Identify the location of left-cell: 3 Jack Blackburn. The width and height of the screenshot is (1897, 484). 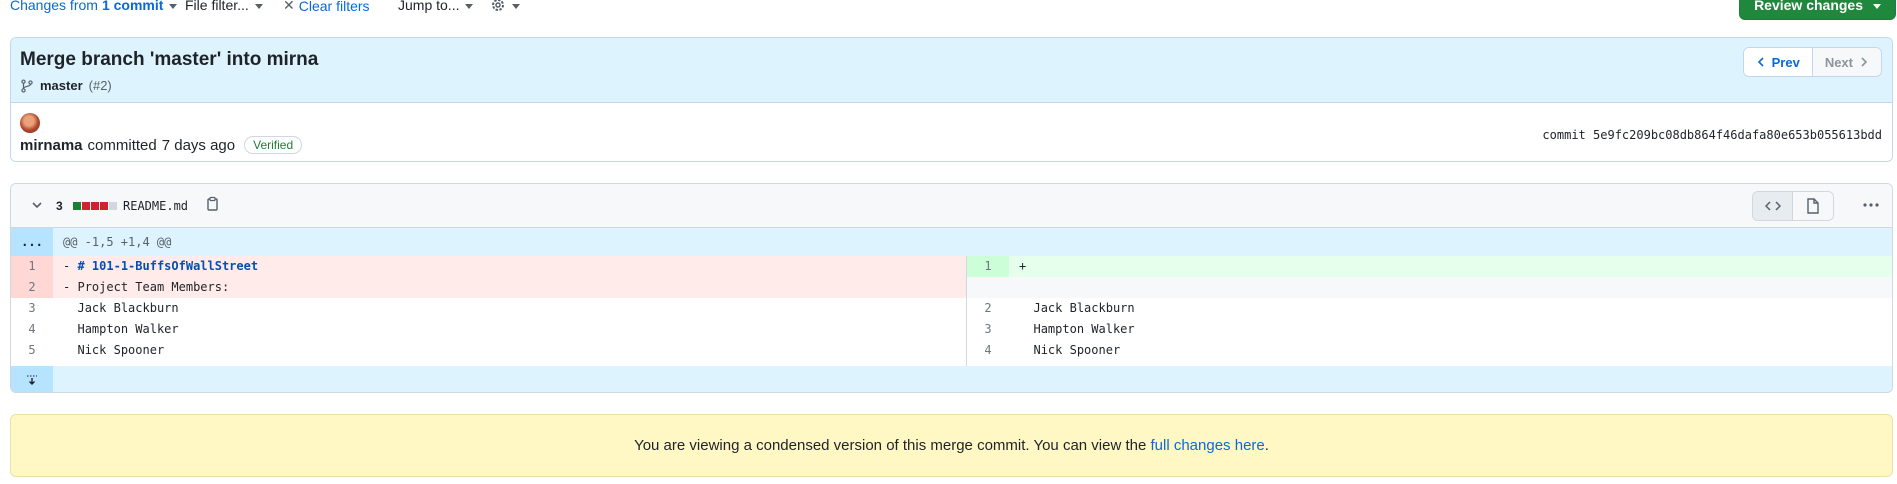
(488, 308).